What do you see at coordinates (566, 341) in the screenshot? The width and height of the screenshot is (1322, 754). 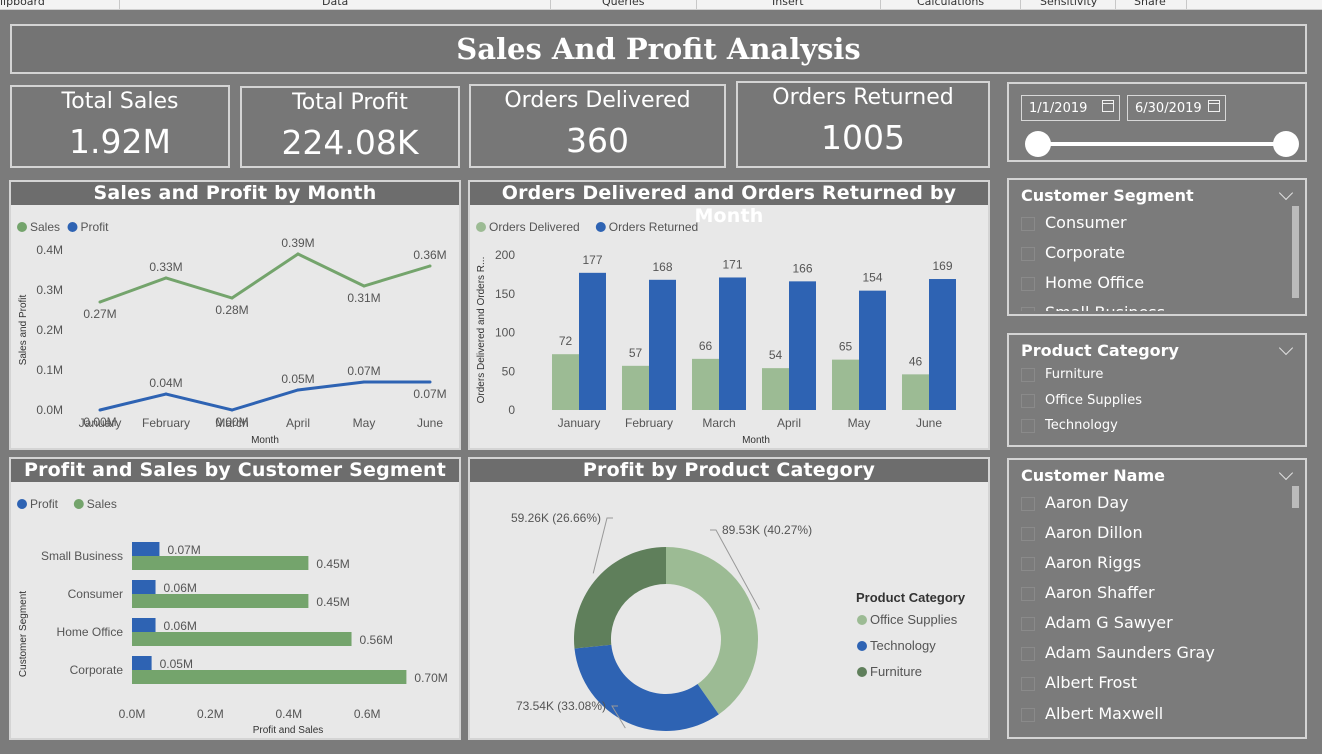 I see `data-label: 72` at bounding box center [566, 341].